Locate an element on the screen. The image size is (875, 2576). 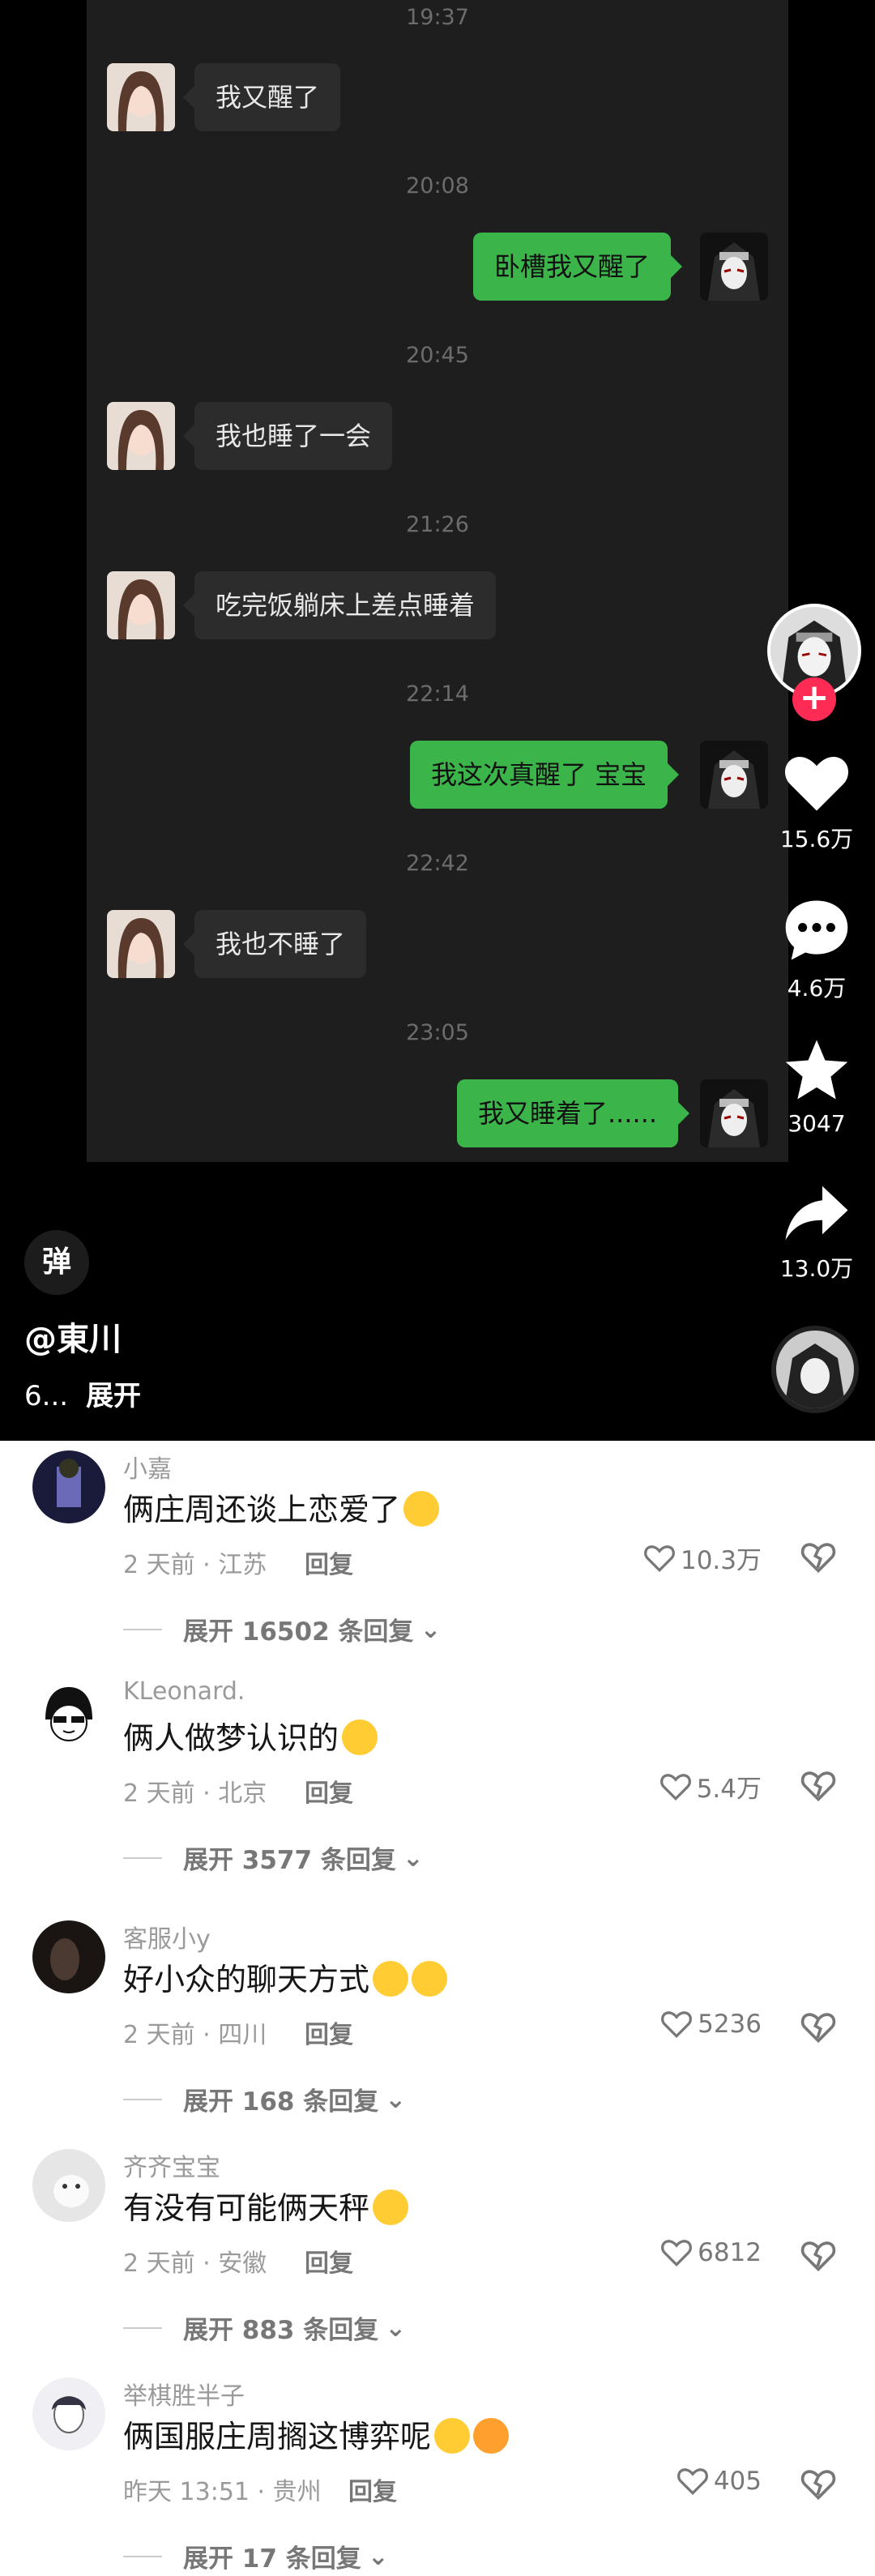
message-bubble-outgoing: 我这次真醒了 宝宝 is located at coordinates (545, 775).